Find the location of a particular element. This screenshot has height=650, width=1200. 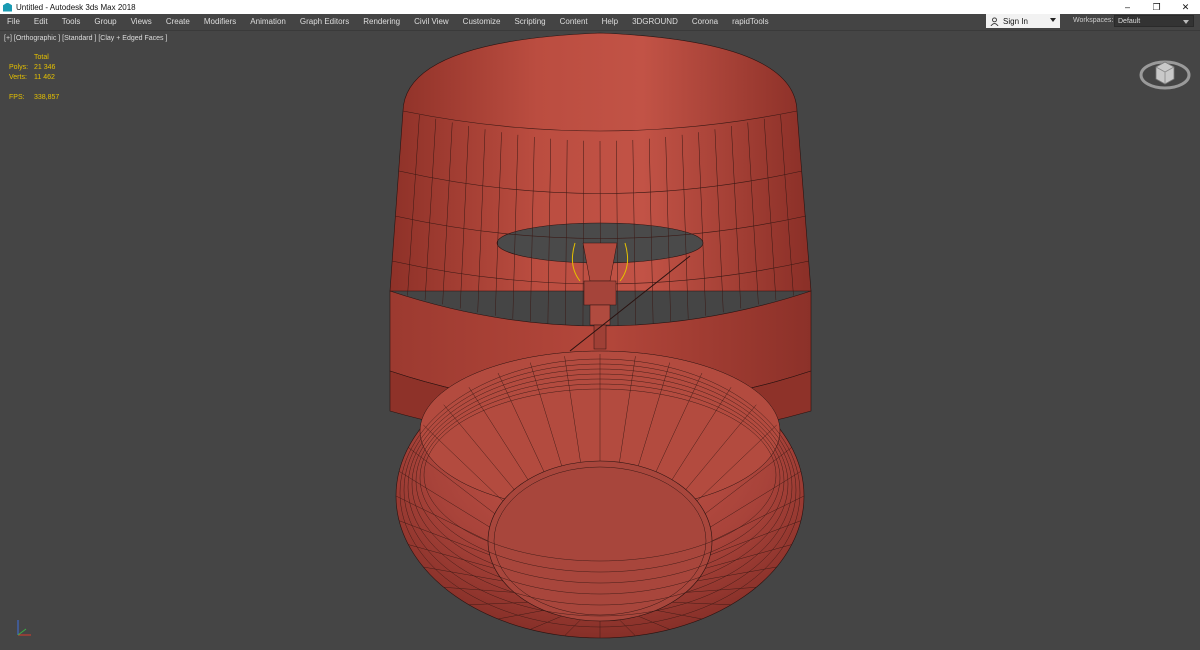

window-title: Untitled - Autodesk 3ds Max 2018 is located at coordinates (76, 7).